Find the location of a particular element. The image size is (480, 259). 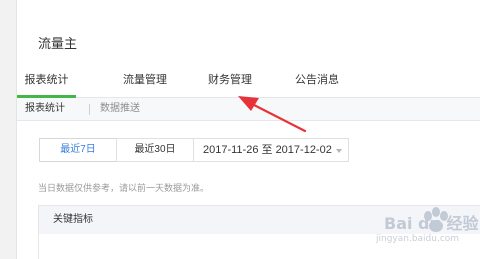

tab-announcements: 公告消息 is located at coordinates (317, 79).